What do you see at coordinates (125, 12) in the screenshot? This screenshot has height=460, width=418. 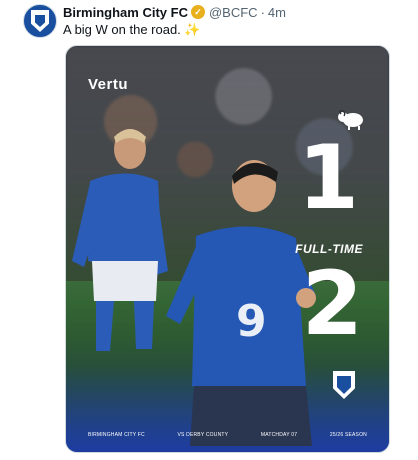 I see `account-name: Birmingham City FC` at bounding box center [125, 12].